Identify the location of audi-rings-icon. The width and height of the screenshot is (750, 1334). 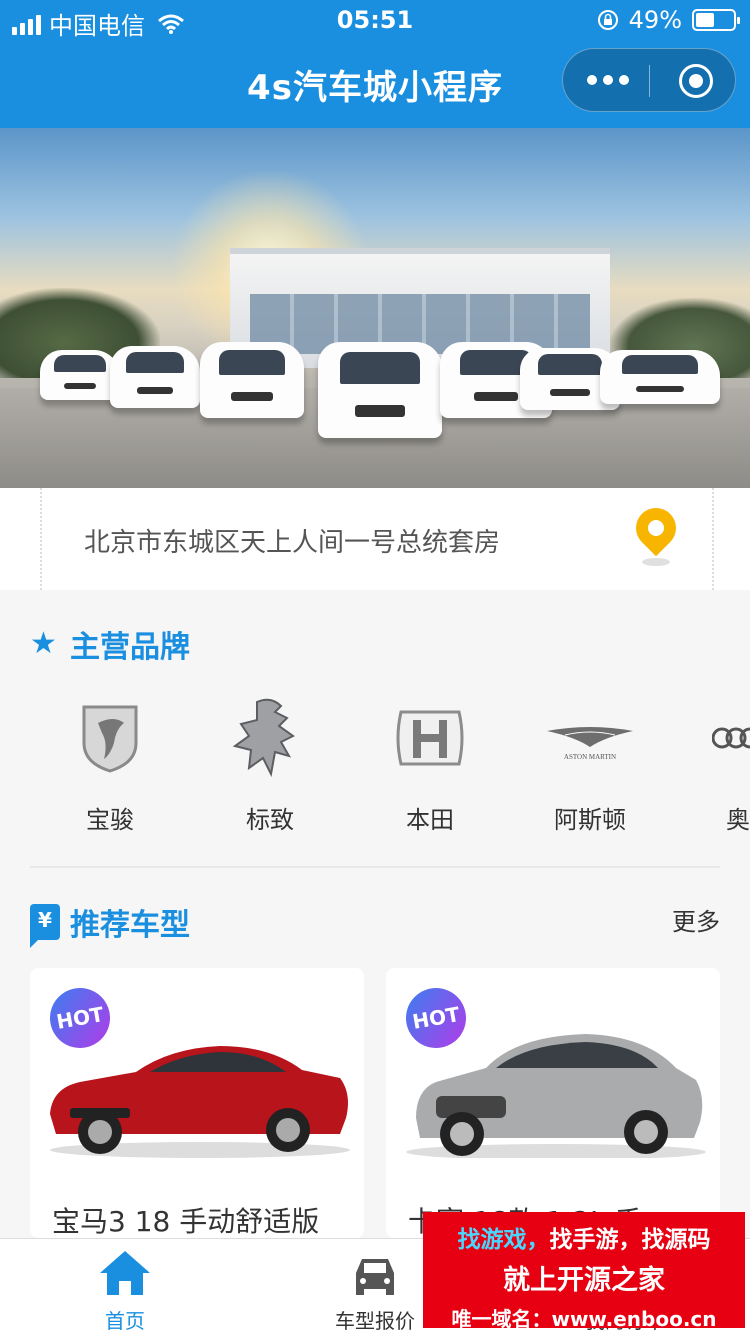
(731, 738).